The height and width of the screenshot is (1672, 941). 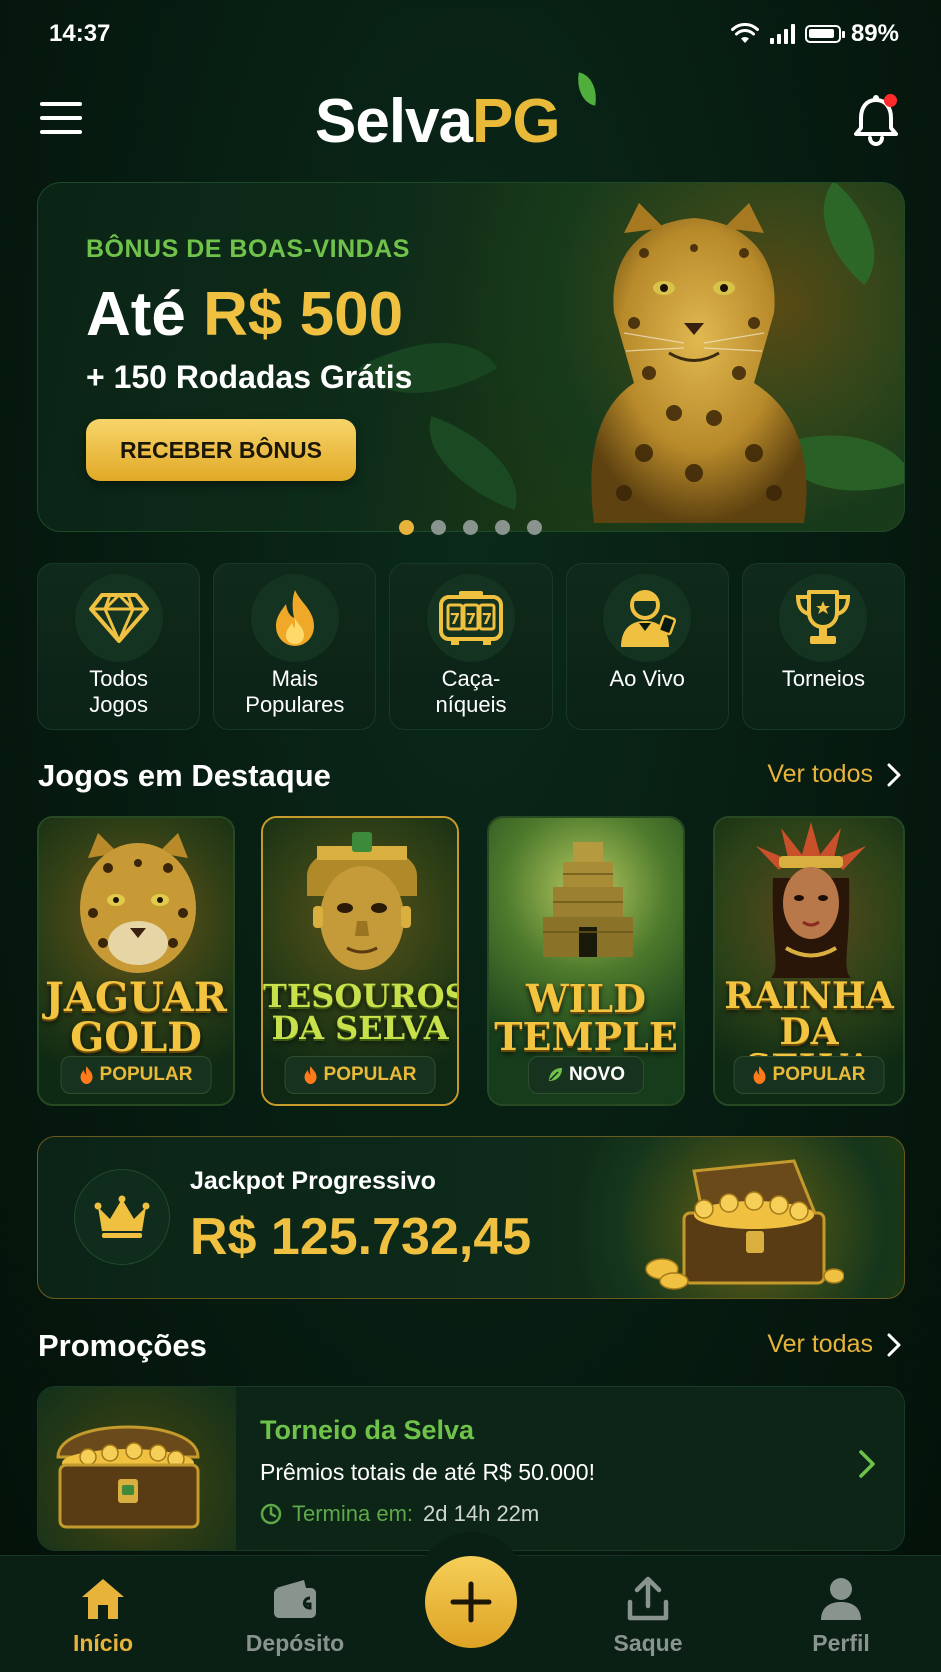 I want to click on category-live: Ao Vivo, so click(x=647, y=646).